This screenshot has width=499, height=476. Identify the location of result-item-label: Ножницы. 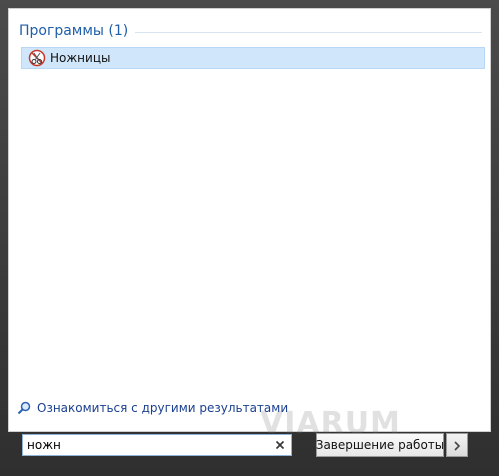
(80, 58).